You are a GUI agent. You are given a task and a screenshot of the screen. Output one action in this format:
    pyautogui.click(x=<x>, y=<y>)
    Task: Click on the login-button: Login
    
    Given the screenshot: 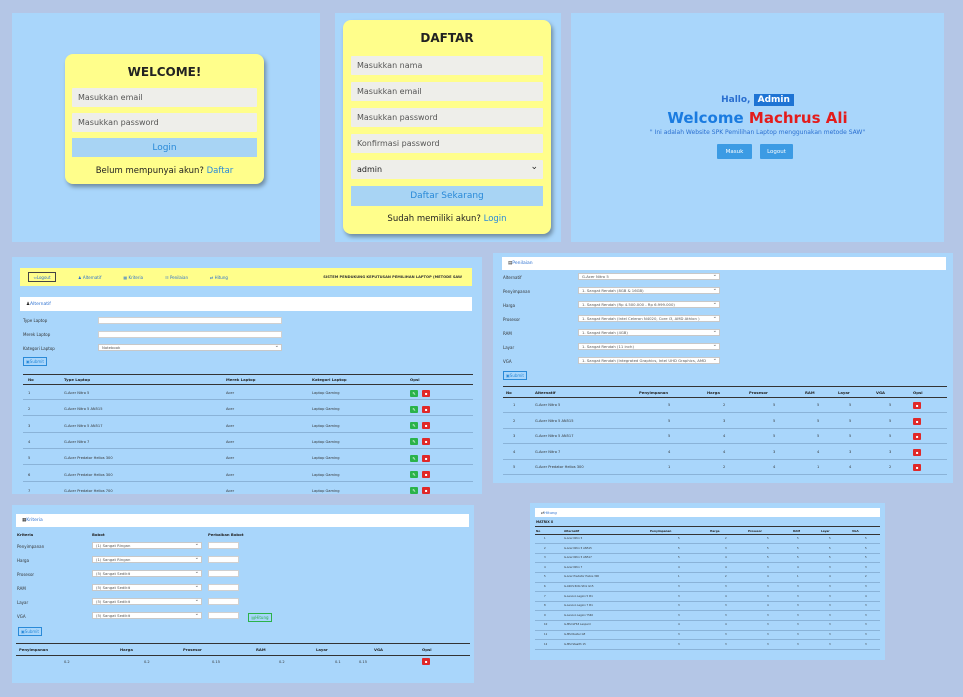 What is the action you would take?
    pyautogui.click(x=164, y=147)
    